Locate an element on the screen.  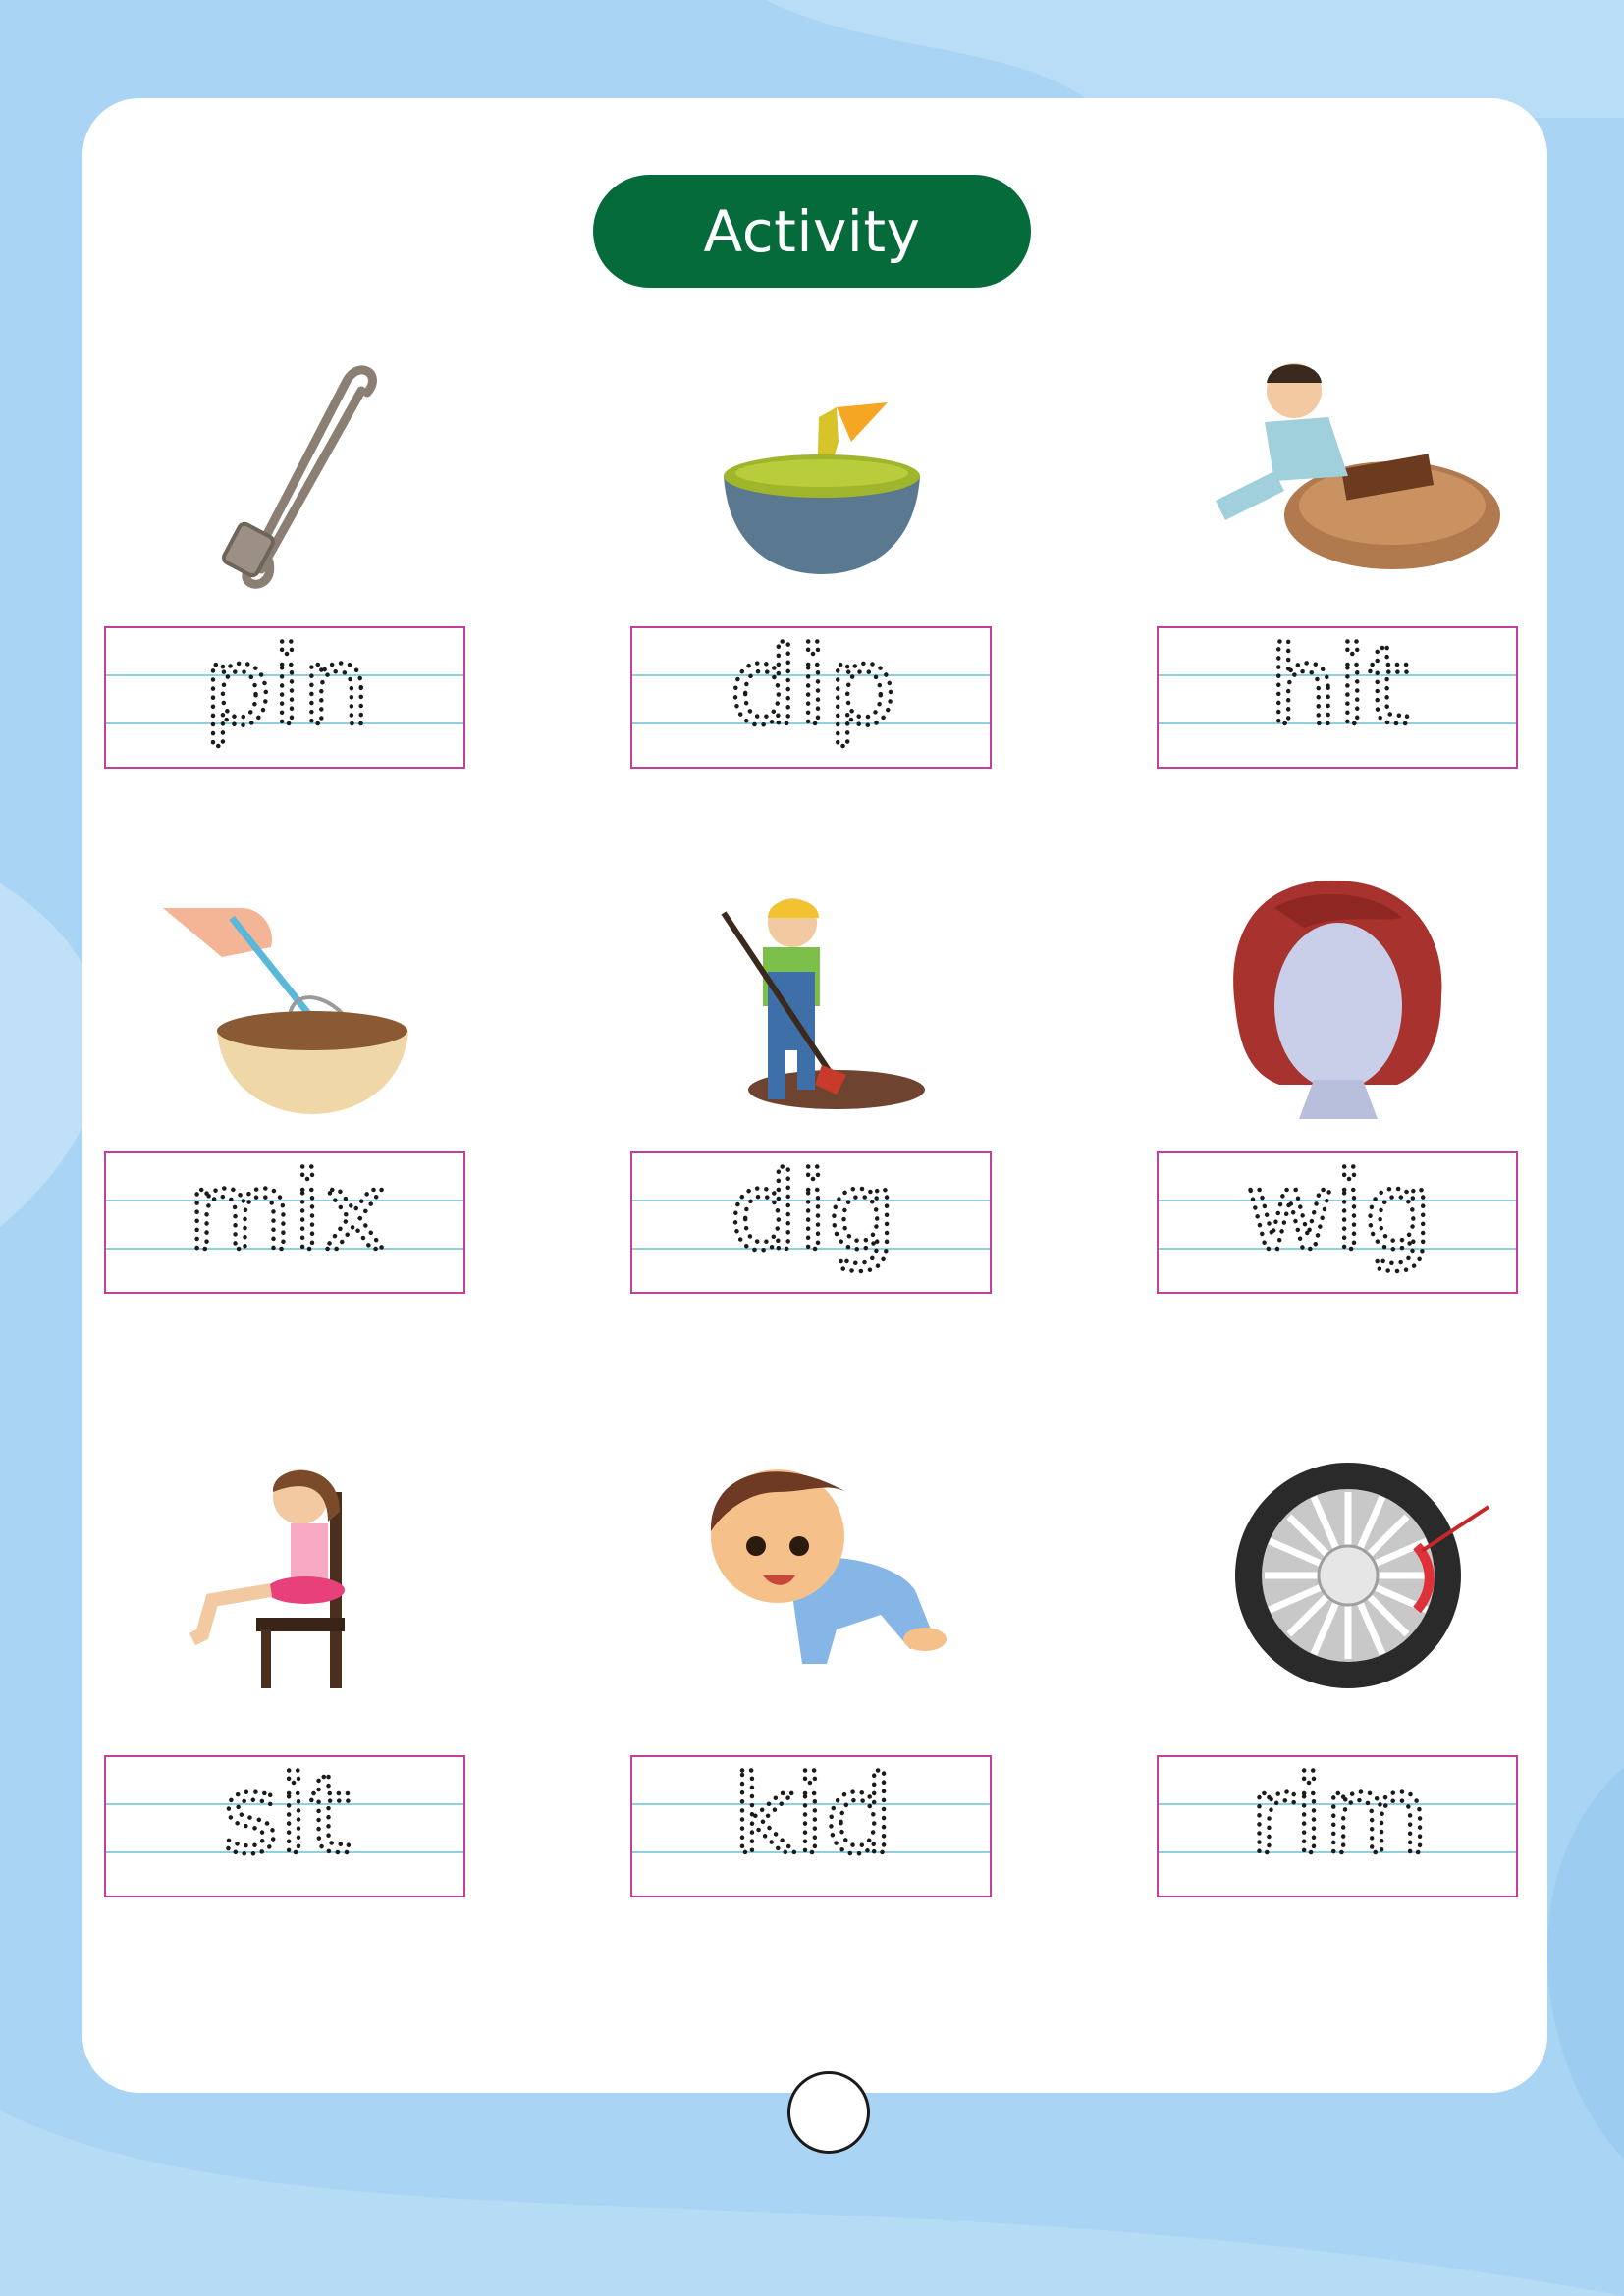
trace-box: dip is located at coordinates (811, 695).